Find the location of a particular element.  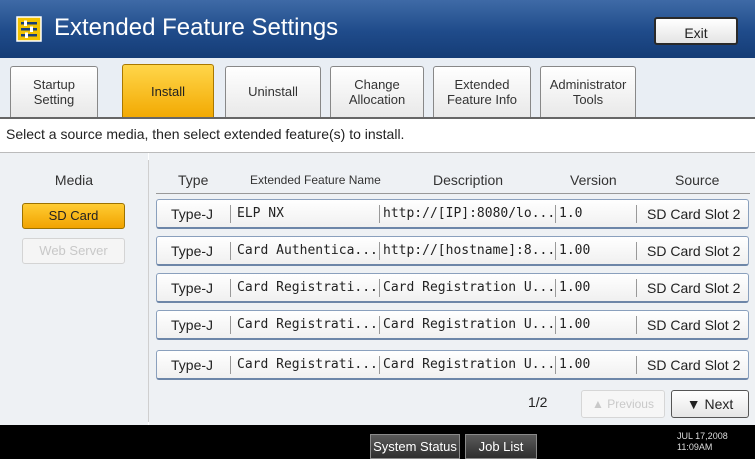

version-cell: 1.0 is located at coordinates (571, 213).